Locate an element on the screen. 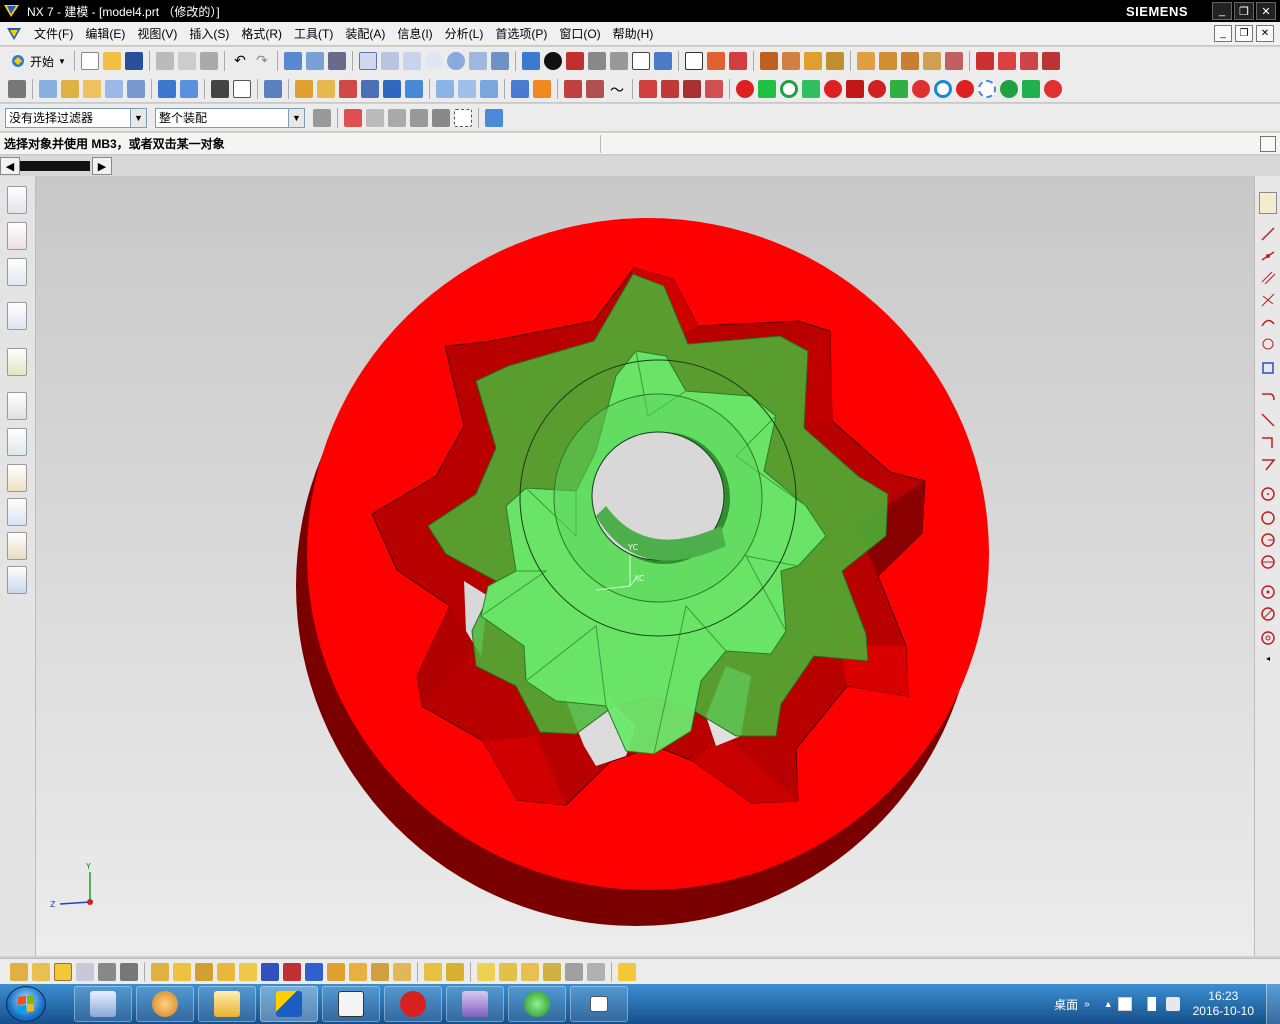 The height and width of the screenshot is (1024, 1280). dock-toggle-icon is located at coordinates (1268, 203).